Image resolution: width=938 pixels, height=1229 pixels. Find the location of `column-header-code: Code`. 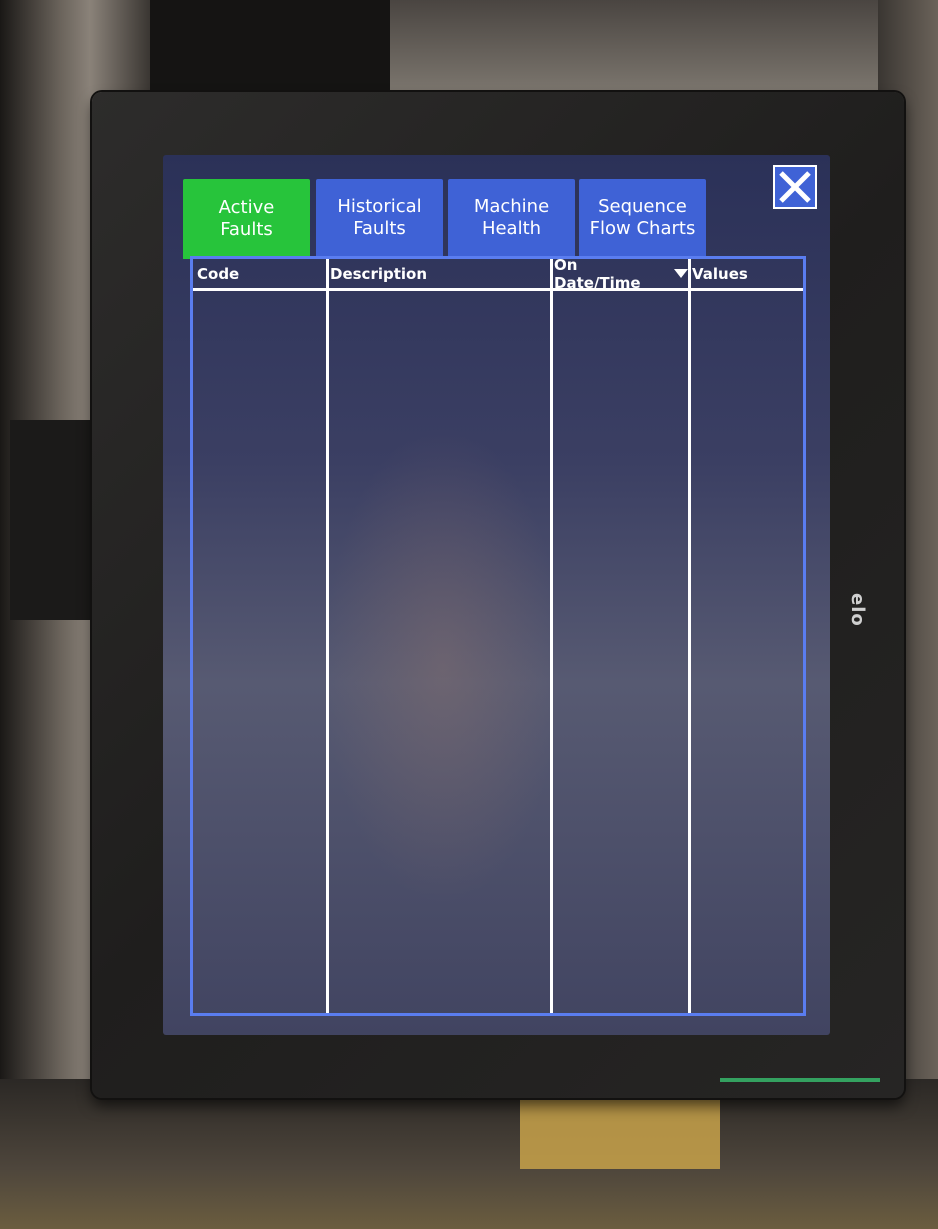

column-header-code: Code is located at coordinates (259, 273).